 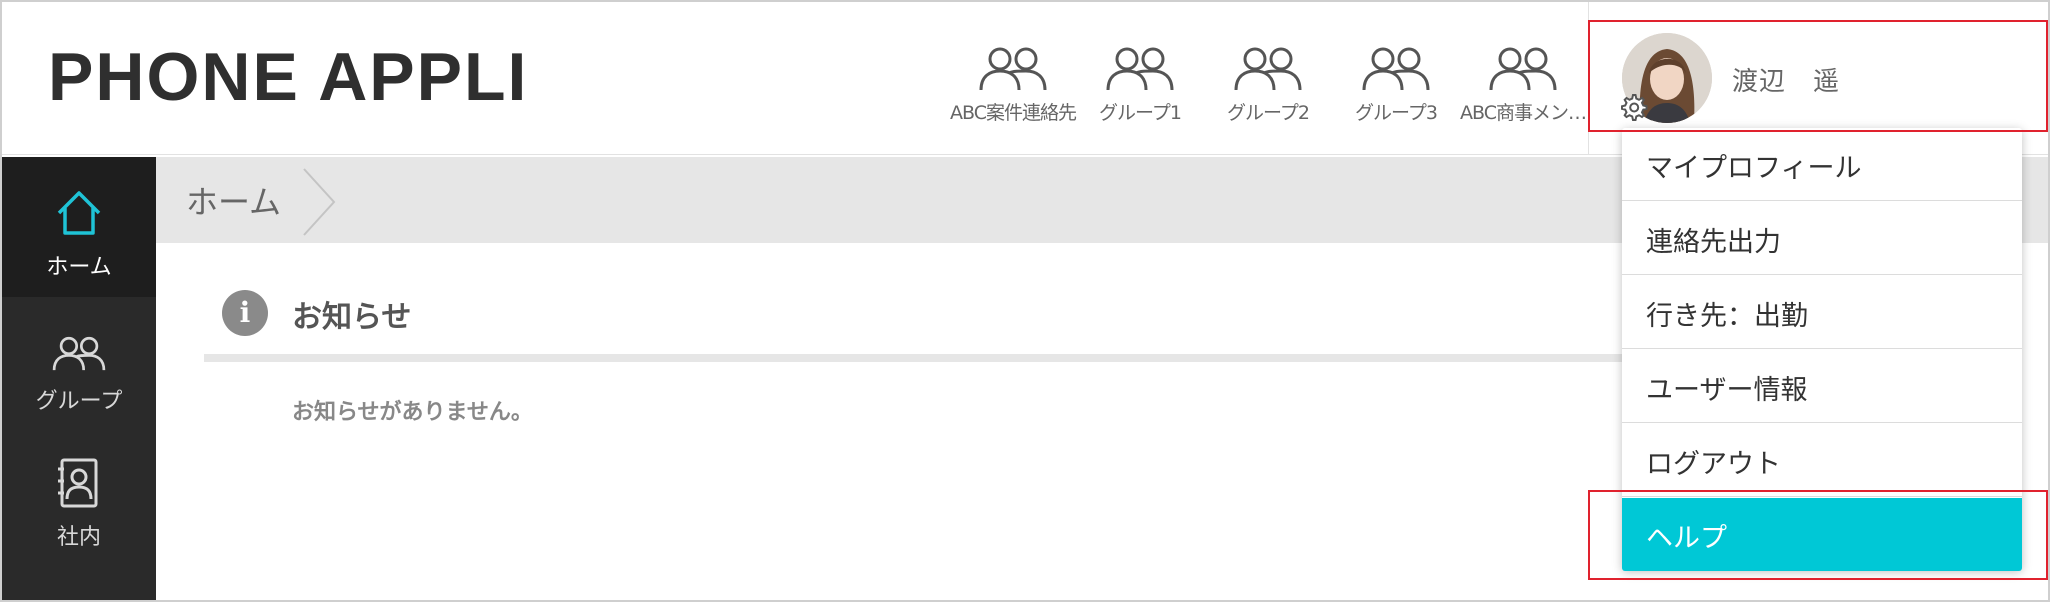 I want to click on menu-item-label: 連絡先出力, so click(x=1713, y=242).